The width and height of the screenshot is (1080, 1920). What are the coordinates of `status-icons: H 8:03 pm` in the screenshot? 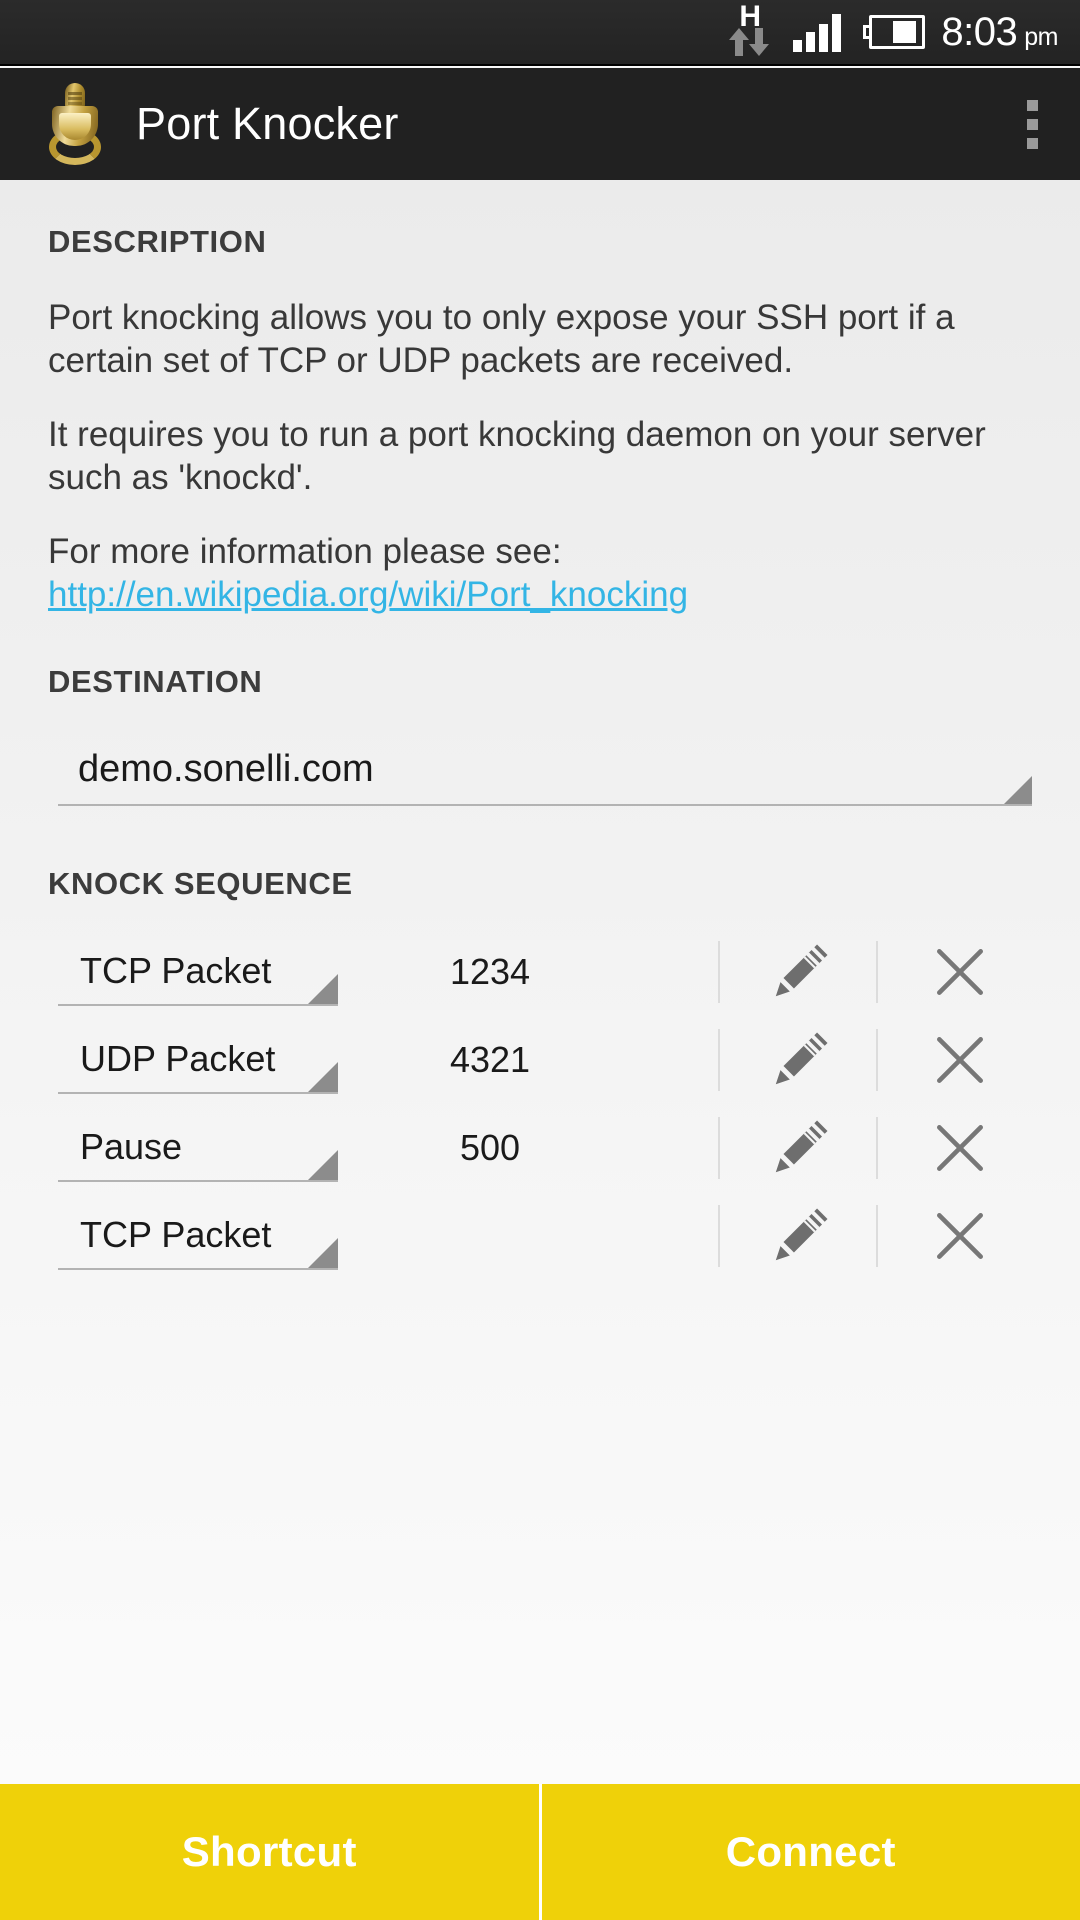 It's located at (887, 31).